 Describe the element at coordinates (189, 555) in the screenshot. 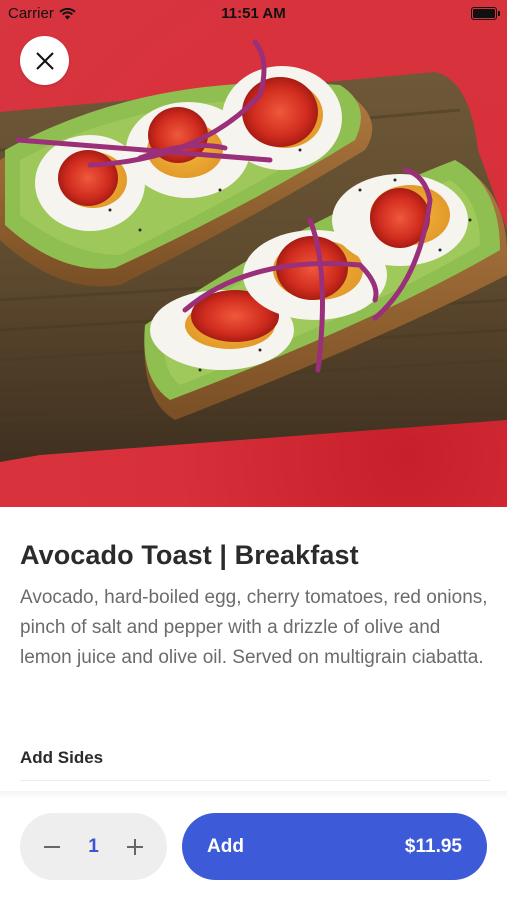

I see `item-title: Avocado Toast | Breakfast` at that location.